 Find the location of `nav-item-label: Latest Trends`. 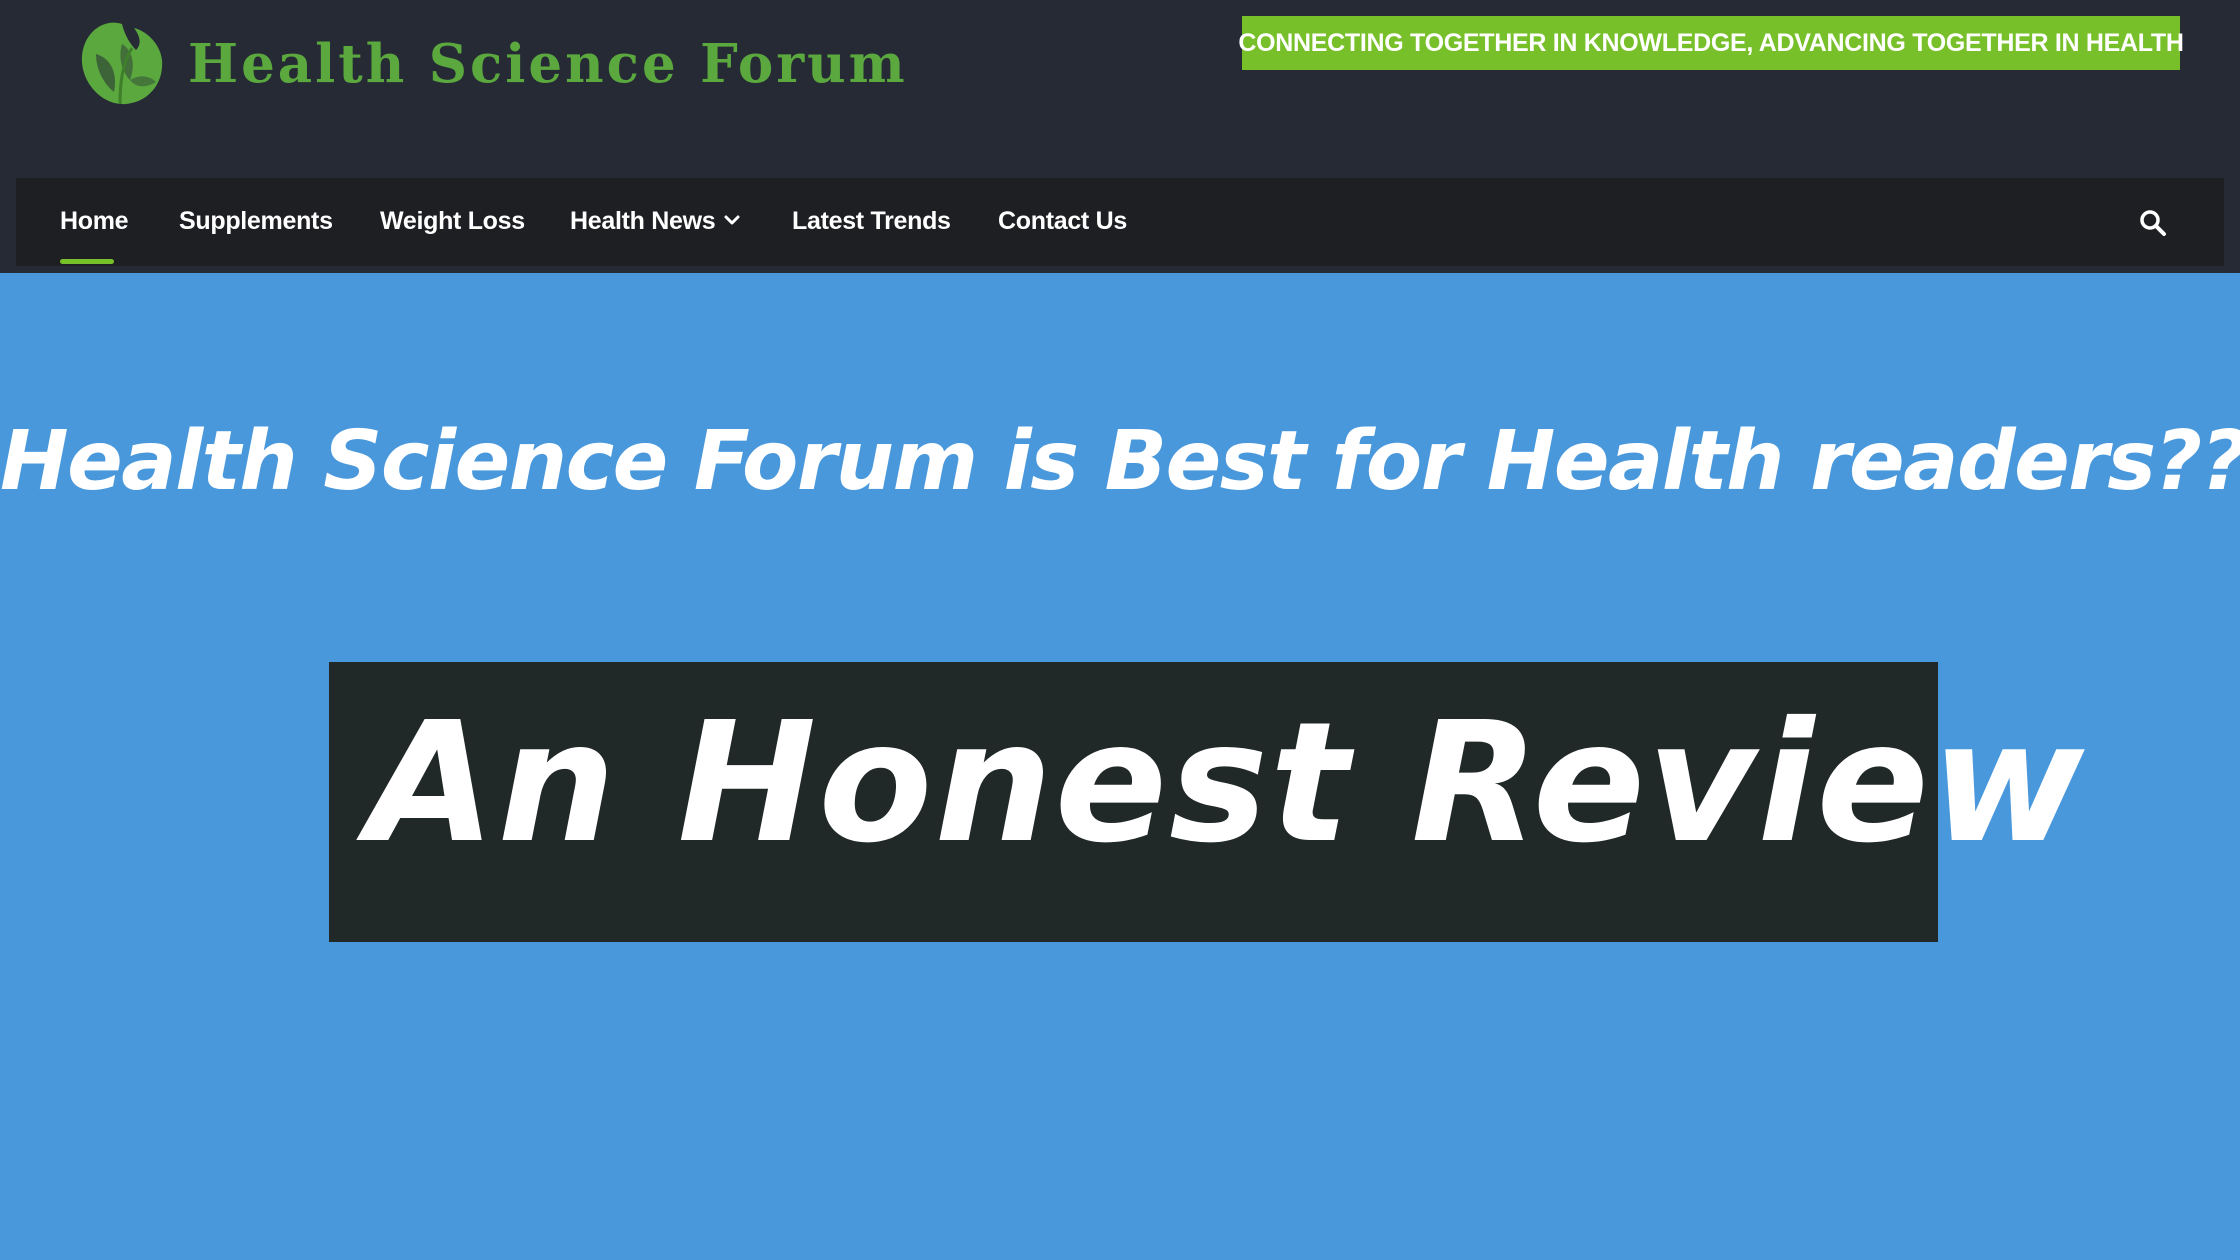

nav-item-label: Latest Trends is located at coordinates (871, 221).